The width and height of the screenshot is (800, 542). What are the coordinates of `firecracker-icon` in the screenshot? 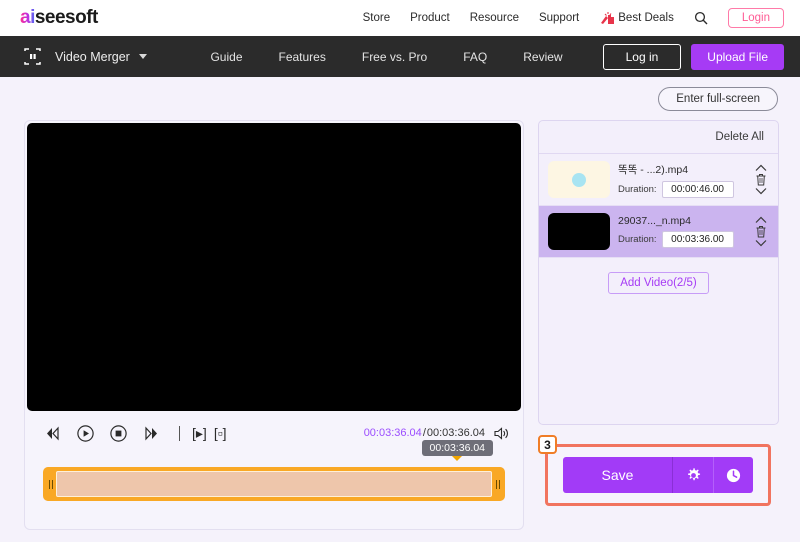 It's located at (608, 18).